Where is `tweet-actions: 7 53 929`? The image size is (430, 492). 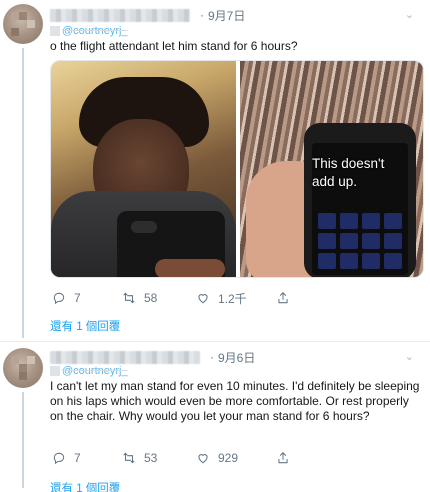
tweet-actions: 7 53 929 is located at coordinates (235, 458).